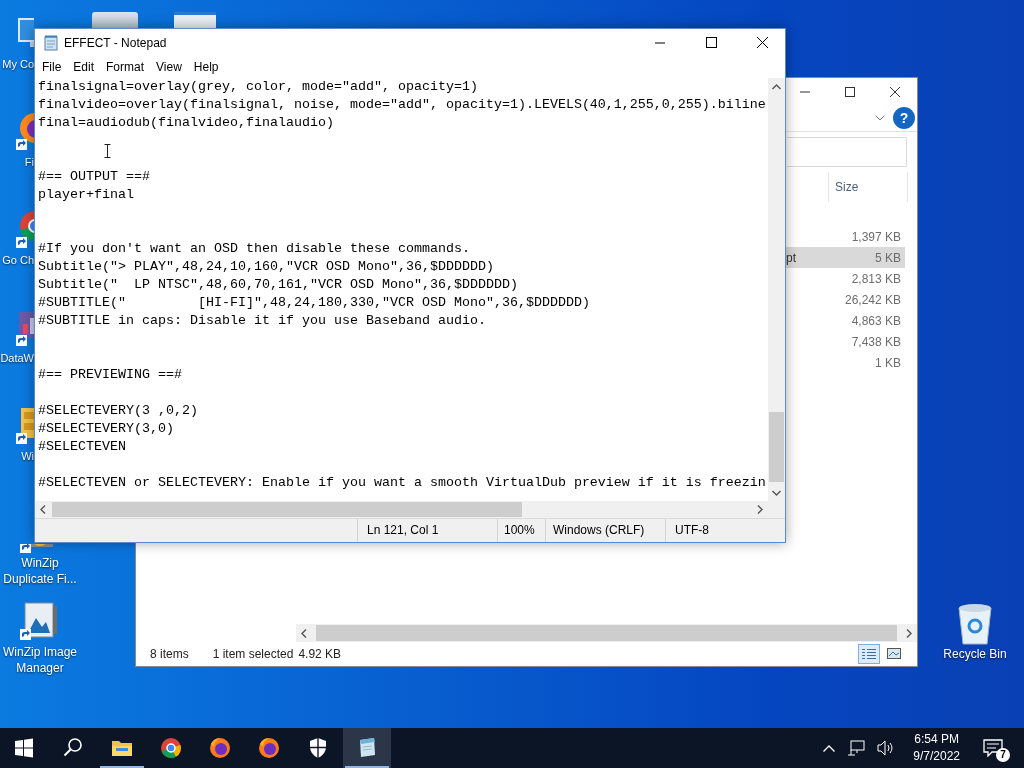  I want to click on search-field, so click(847, 152).